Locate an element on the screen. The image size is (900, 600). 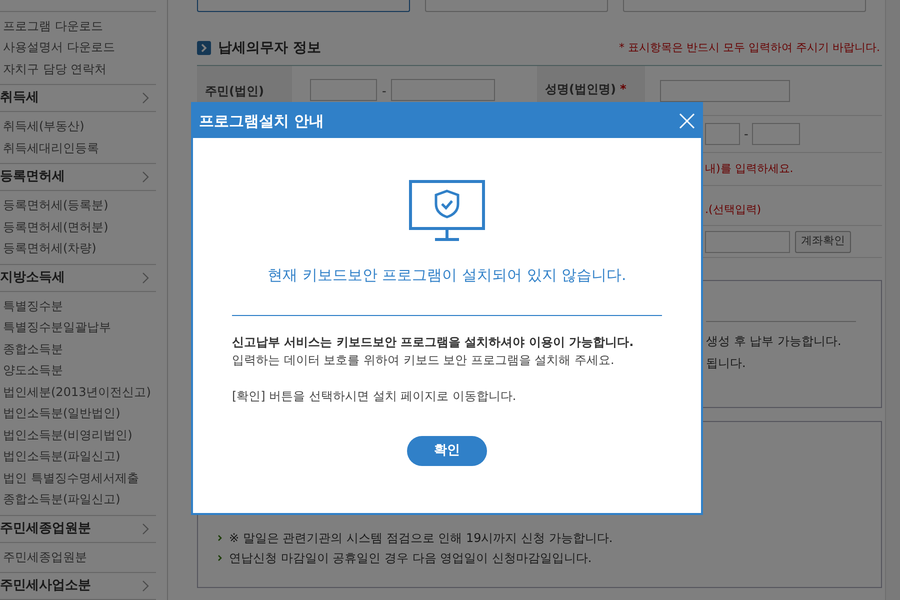
notice-text: 연납신청 마감일이 공휴일인 경우 다음 영업일이 신청마감일입니다. is located at coordinates (410, 558).